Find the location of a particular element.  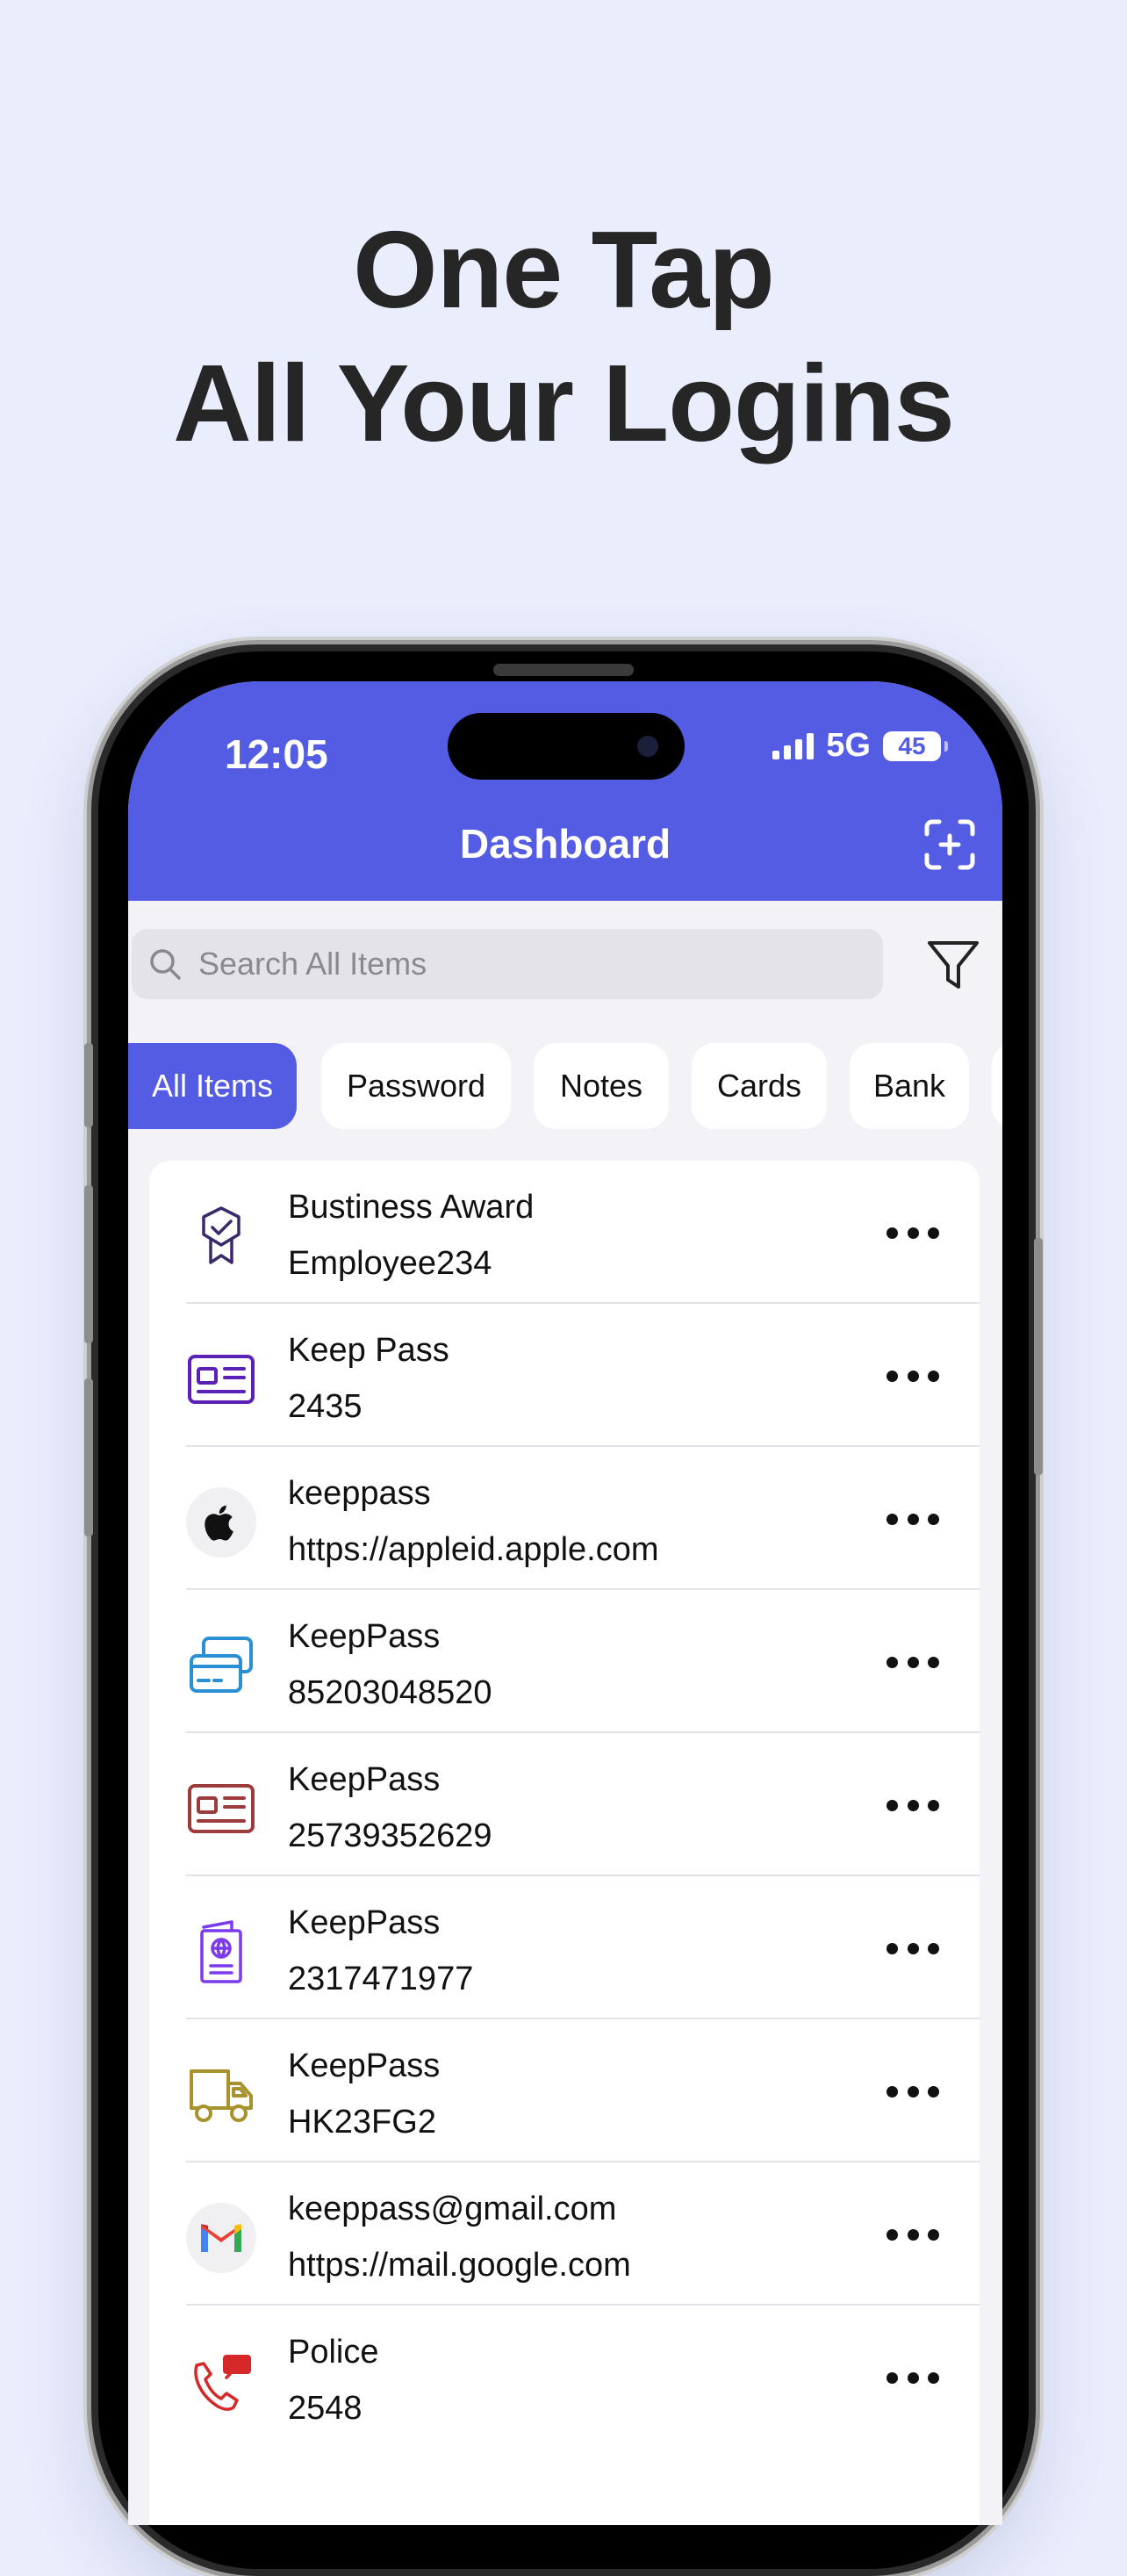

chip-all-items: All Items is located at coordinates (212, 1086).